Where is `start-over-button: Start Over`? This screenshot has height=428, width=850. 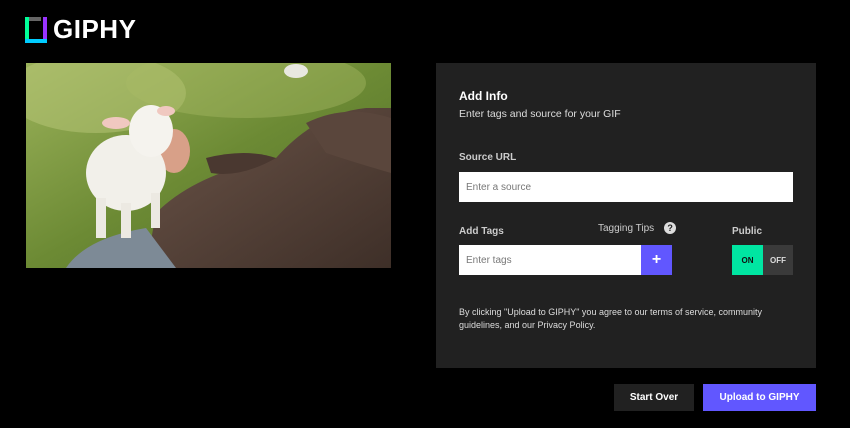 start-over-button: Start Over is located at coordinates (654, 397).